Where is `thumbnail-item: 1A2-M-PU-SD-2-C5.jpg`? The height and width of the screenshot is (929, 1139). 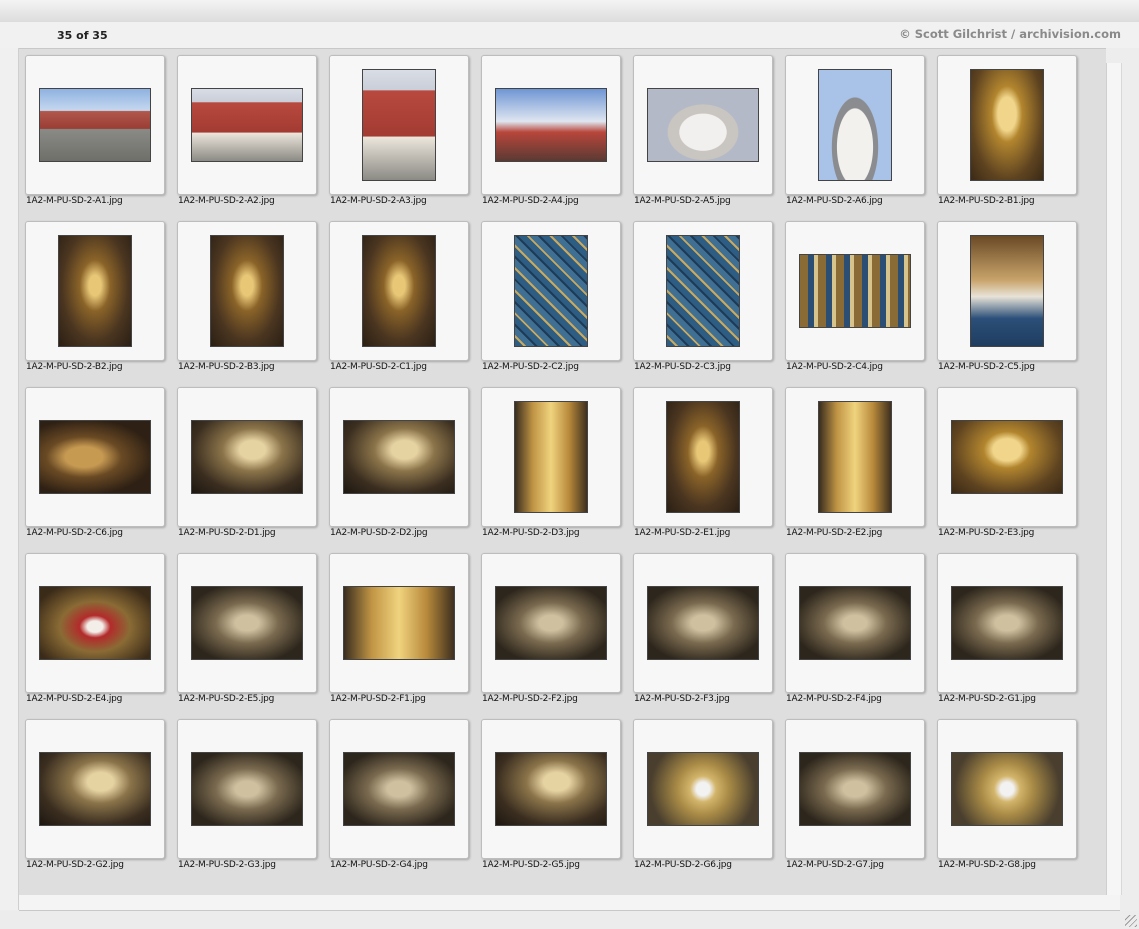
thumbnail-item: 1A2-M-PU-SD-2-C5.jpg is located at coordinates (1007, 298).